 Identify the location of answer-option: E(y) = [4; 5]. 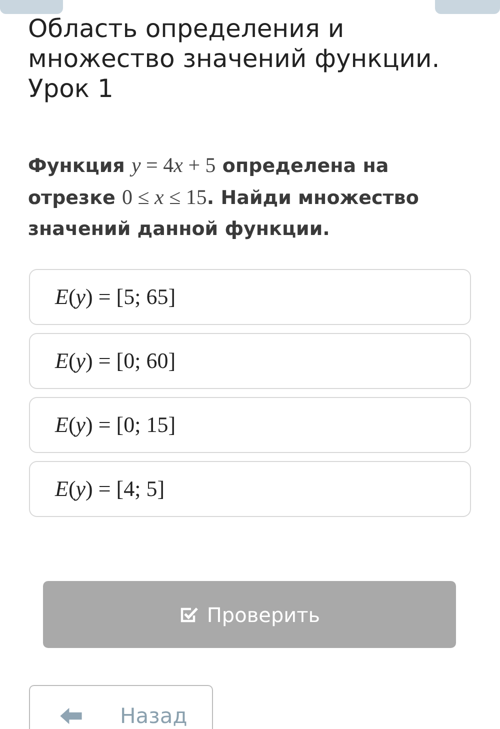
(250, 489).